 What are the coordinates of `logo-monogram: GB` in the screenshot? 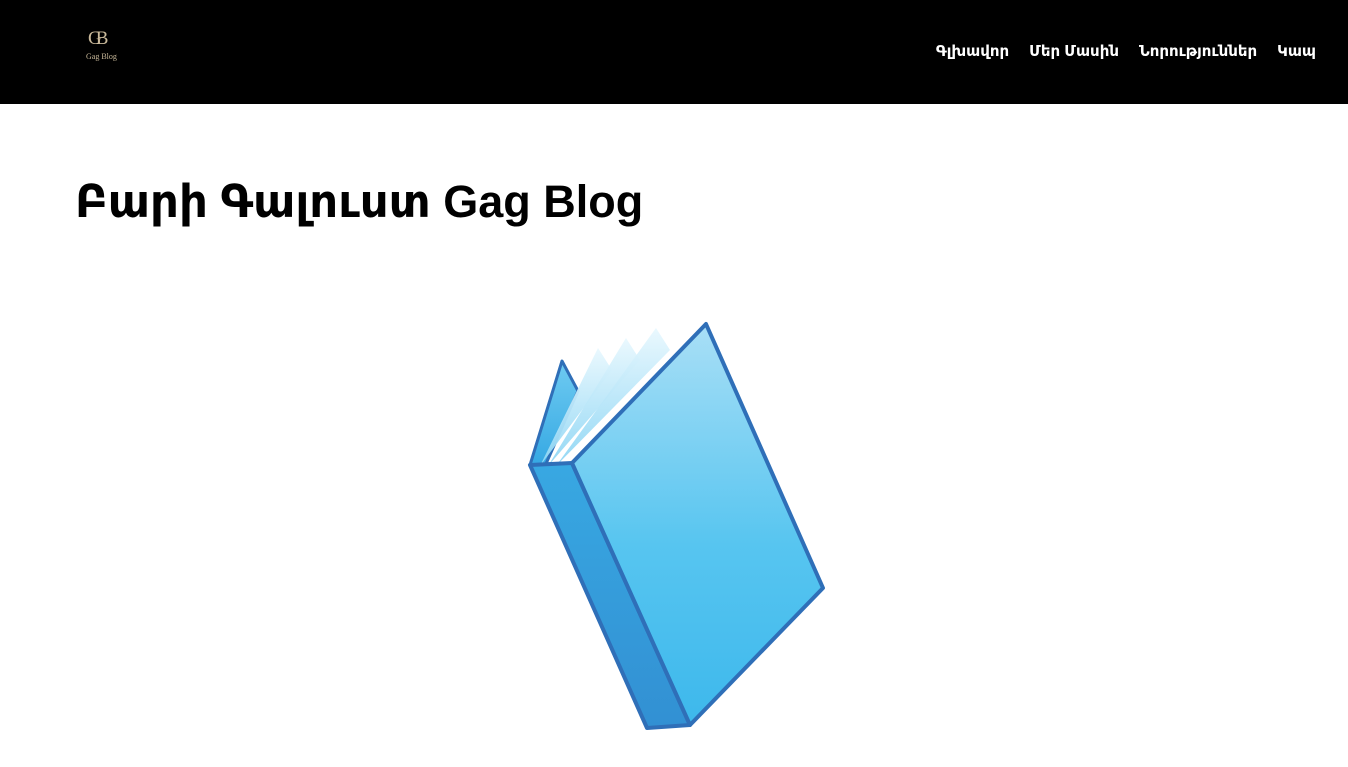 It's located at (98, 38).